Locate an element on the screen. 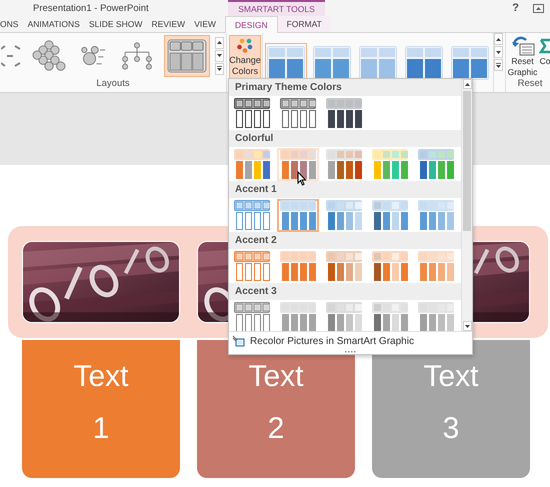  ribbon-tab: ONS is located at coordinates (11, 24).